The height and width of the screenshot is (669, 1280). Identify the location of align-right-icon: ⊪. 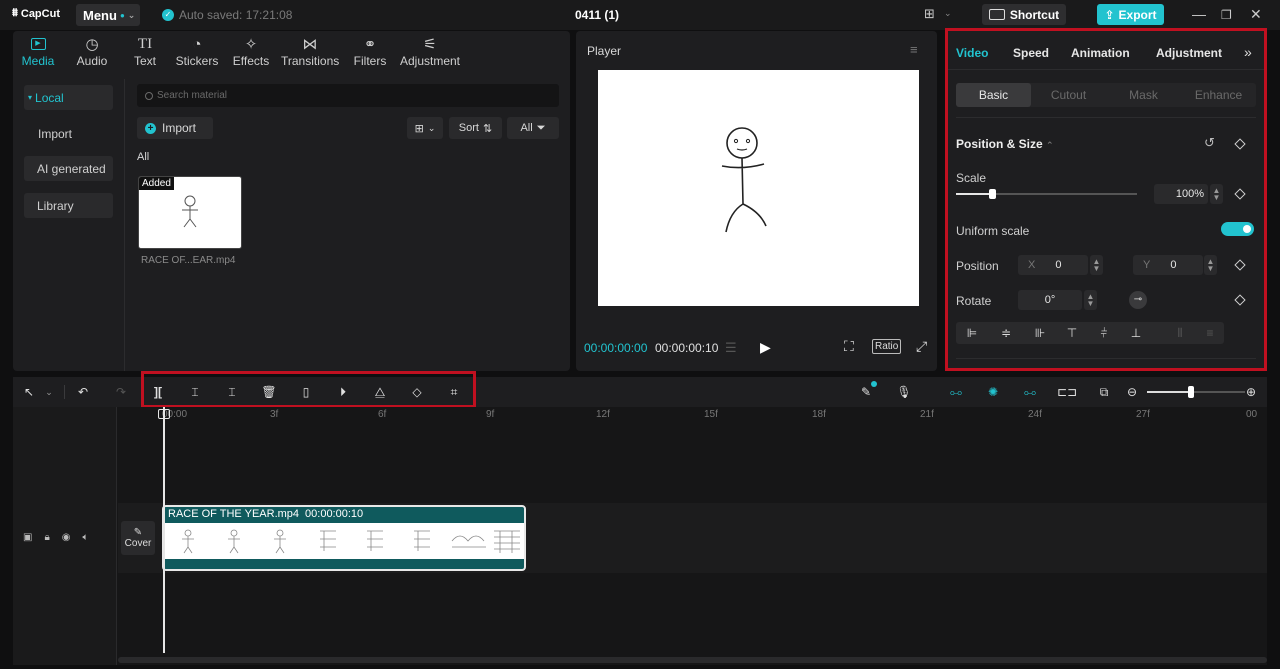
(1040, 333).